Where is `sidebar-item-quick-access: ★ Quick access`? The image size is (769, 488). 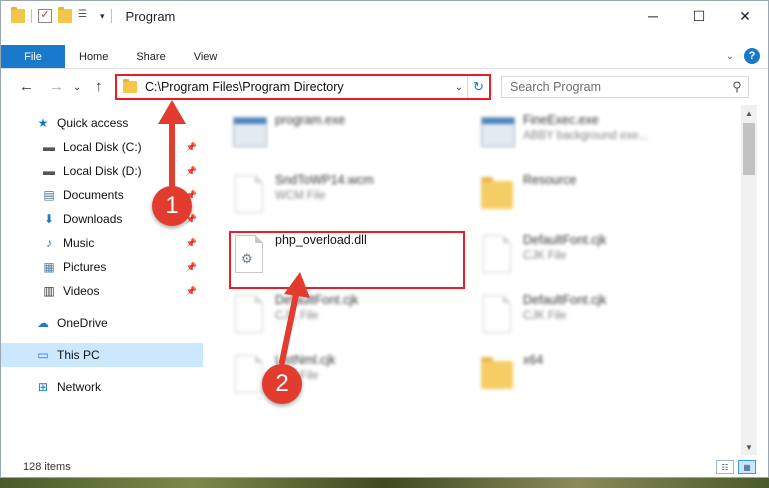
sidebar-item-quick-access: ★ Quick access is located at coordinates (102, 123).